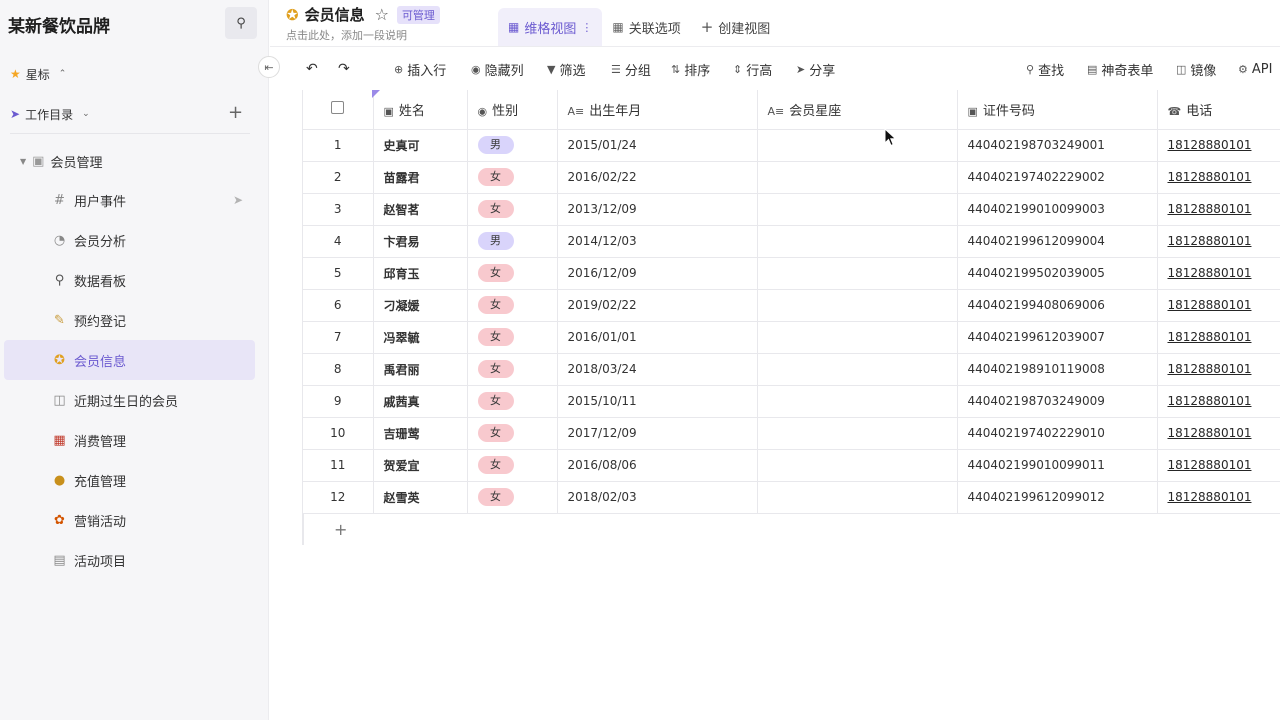 Image resolution: width=1280 pixels, height=720 pixels. I want to click on cell-id-number: 440402199502039005, so click(1057, 273).